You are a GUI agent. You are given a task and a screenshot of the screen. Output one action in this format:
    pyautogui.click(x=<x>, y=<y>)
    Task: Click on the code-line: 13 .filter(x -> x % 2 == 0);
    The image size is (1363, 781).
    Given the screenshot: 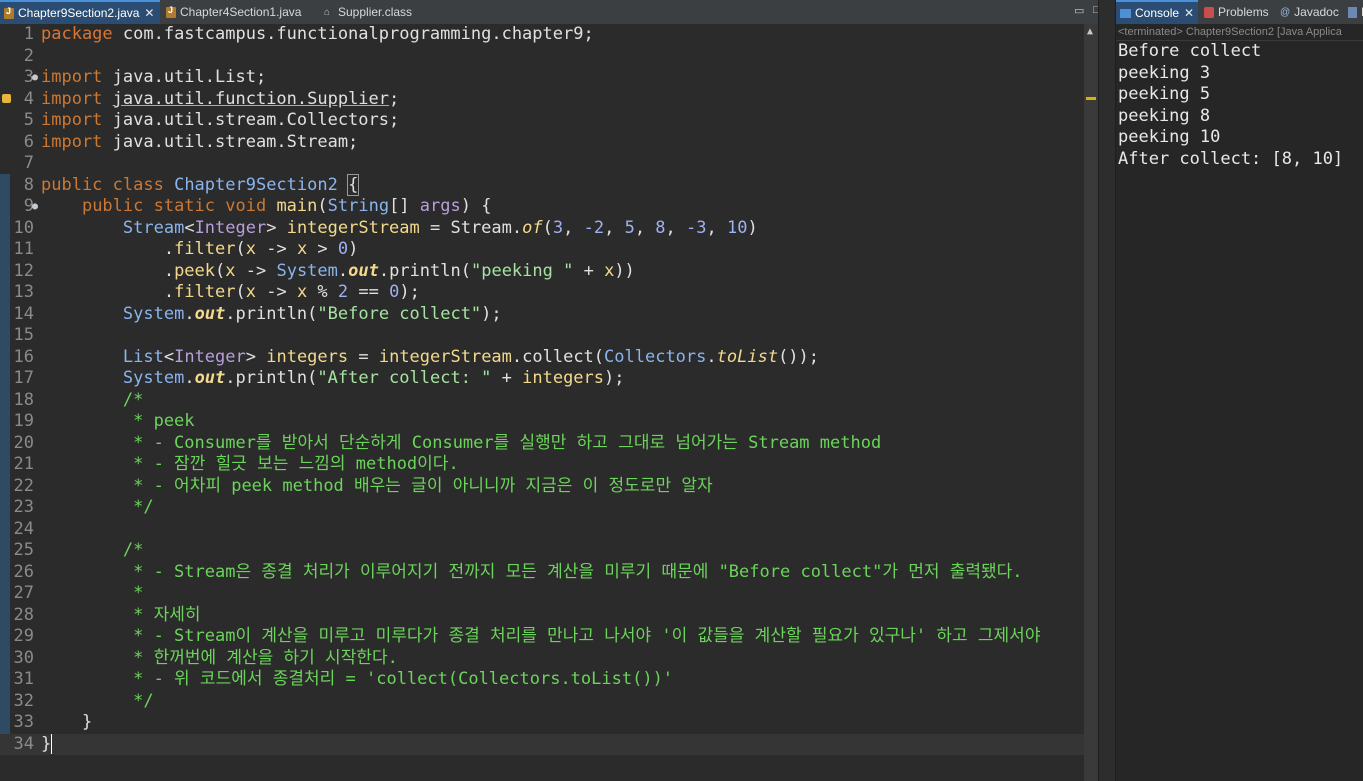 What is the action you would take?
    pyautogui.click(x=216, y=292)
    